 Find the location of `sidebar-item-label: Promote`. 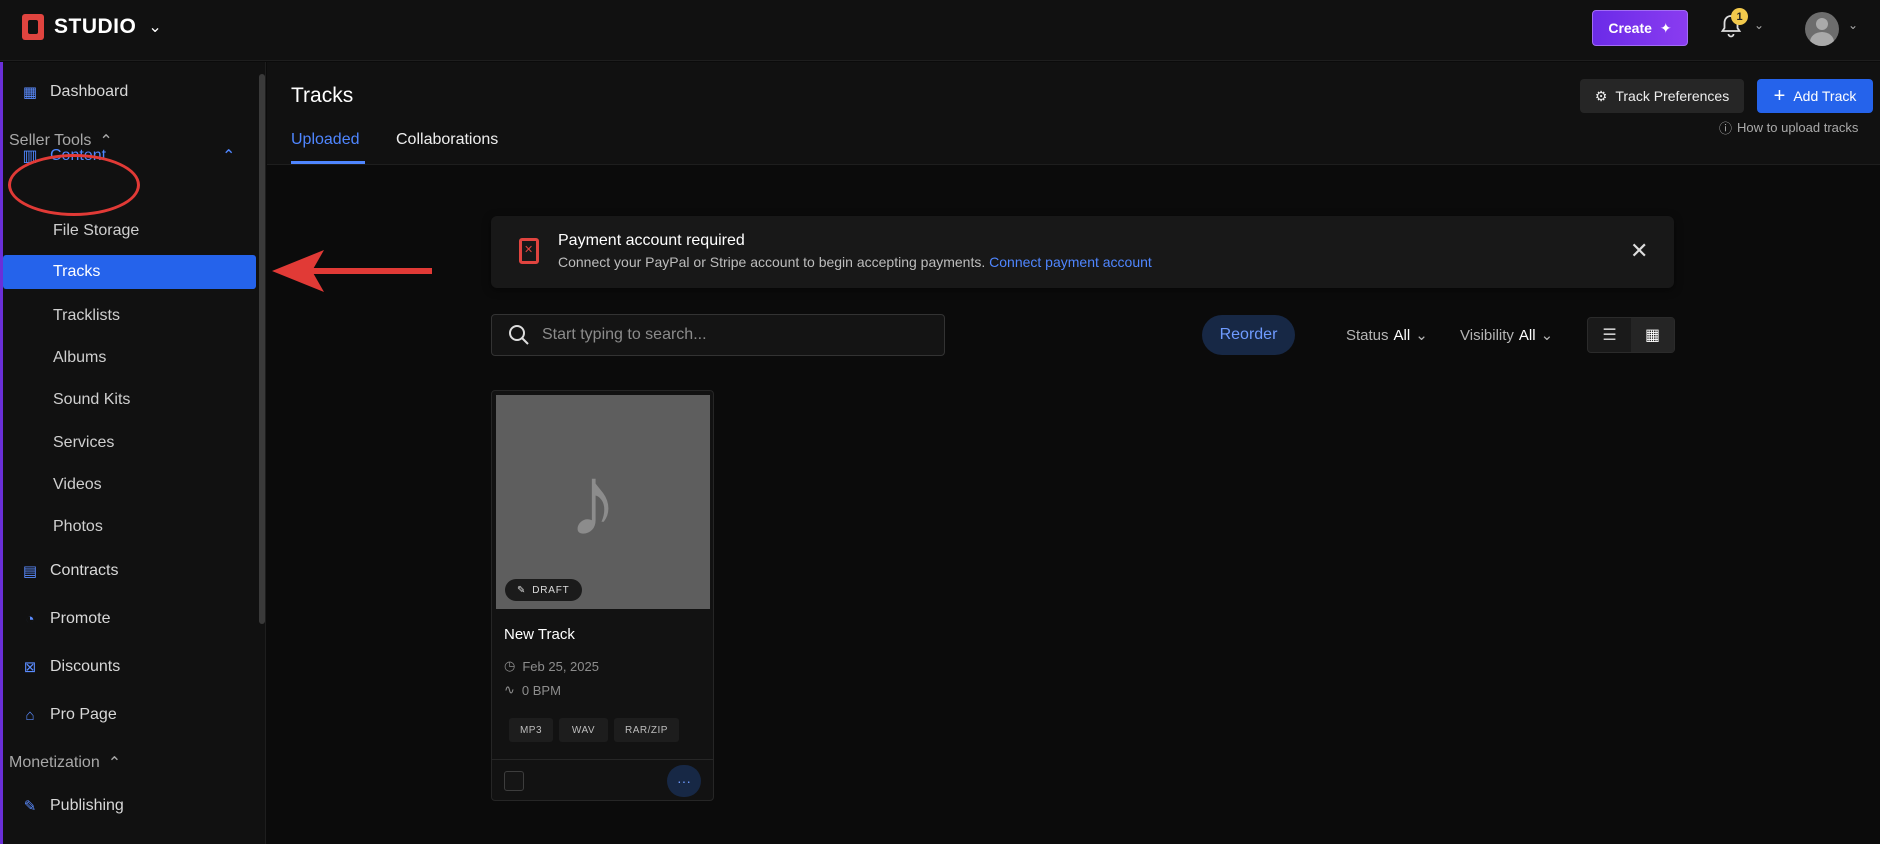

sidebar-item-label: Promote is located at coordinates (80, 618).